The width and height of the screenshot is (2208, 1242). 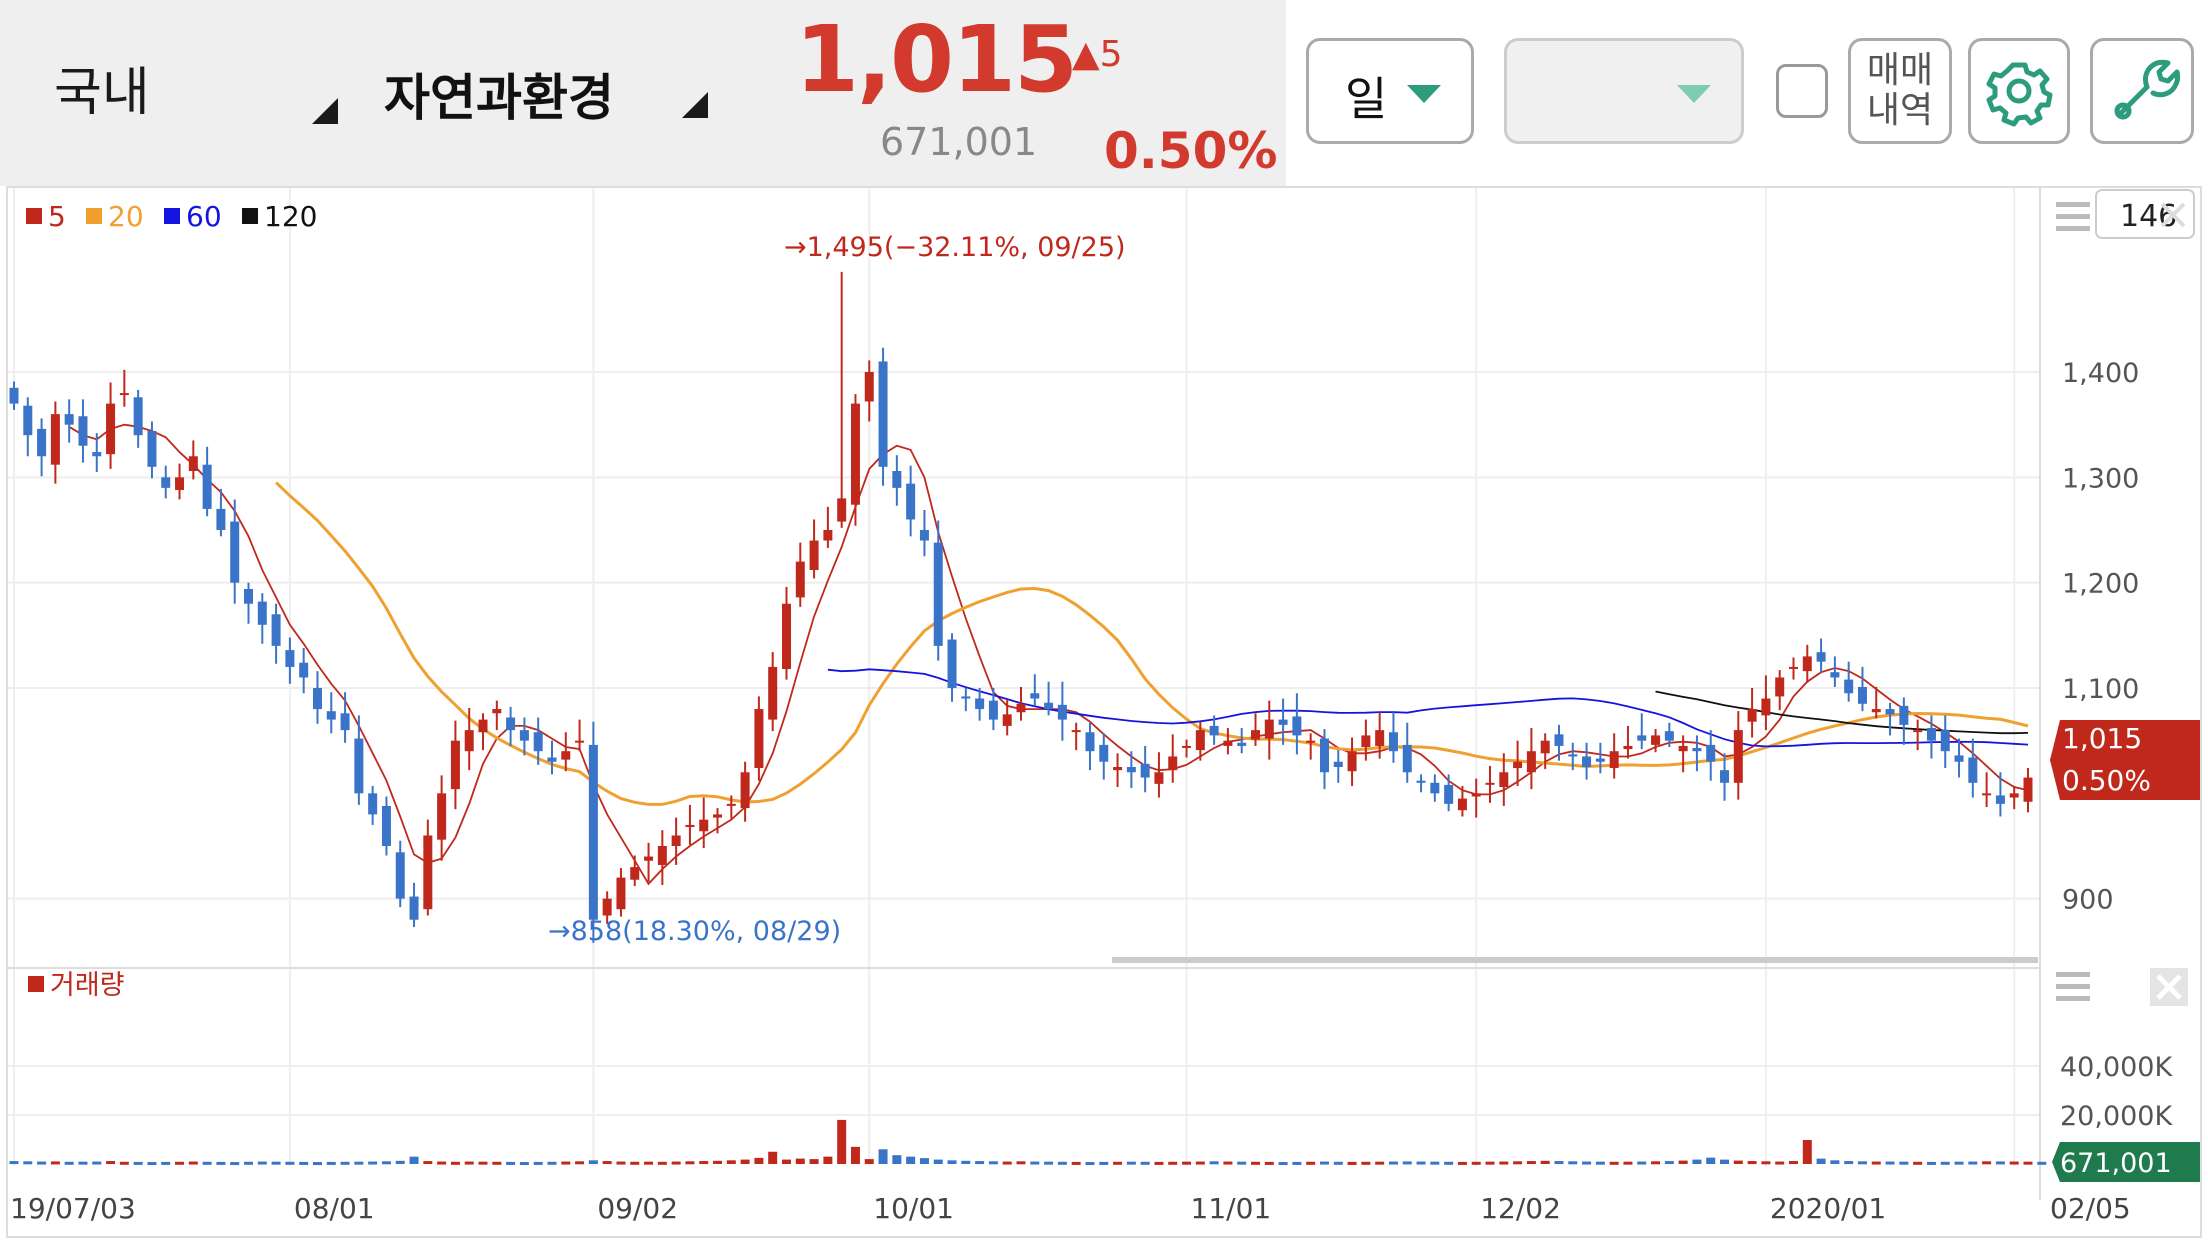 I want to click on volume-tick-label: 40,000K, so click(x=2116, y=1067).